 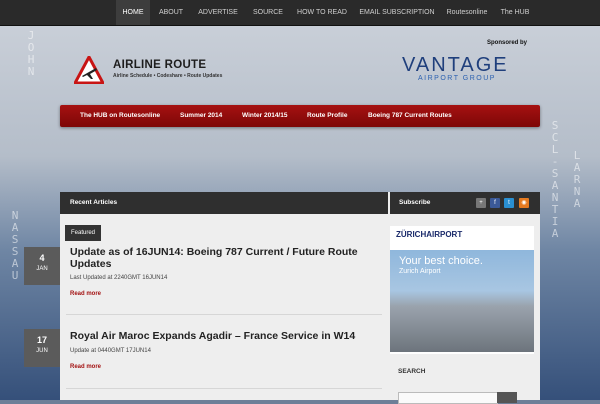 I want to click on ad-subtitle: Zurich Airport, so click(x=420, y=271).